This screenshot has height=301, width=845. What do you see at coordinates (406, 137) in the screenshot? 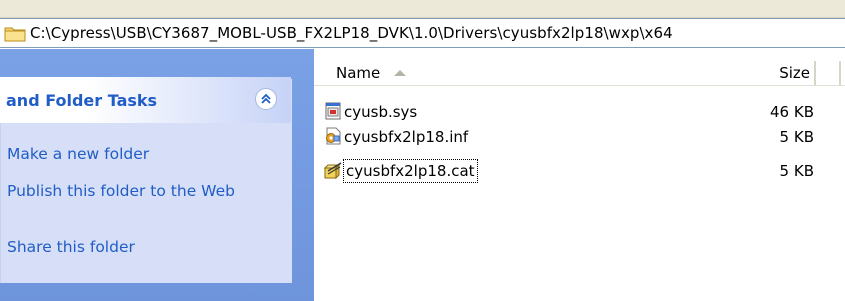
I see `file-name: cyusbfx2lp18.inf` at bounding box center [406, 137].